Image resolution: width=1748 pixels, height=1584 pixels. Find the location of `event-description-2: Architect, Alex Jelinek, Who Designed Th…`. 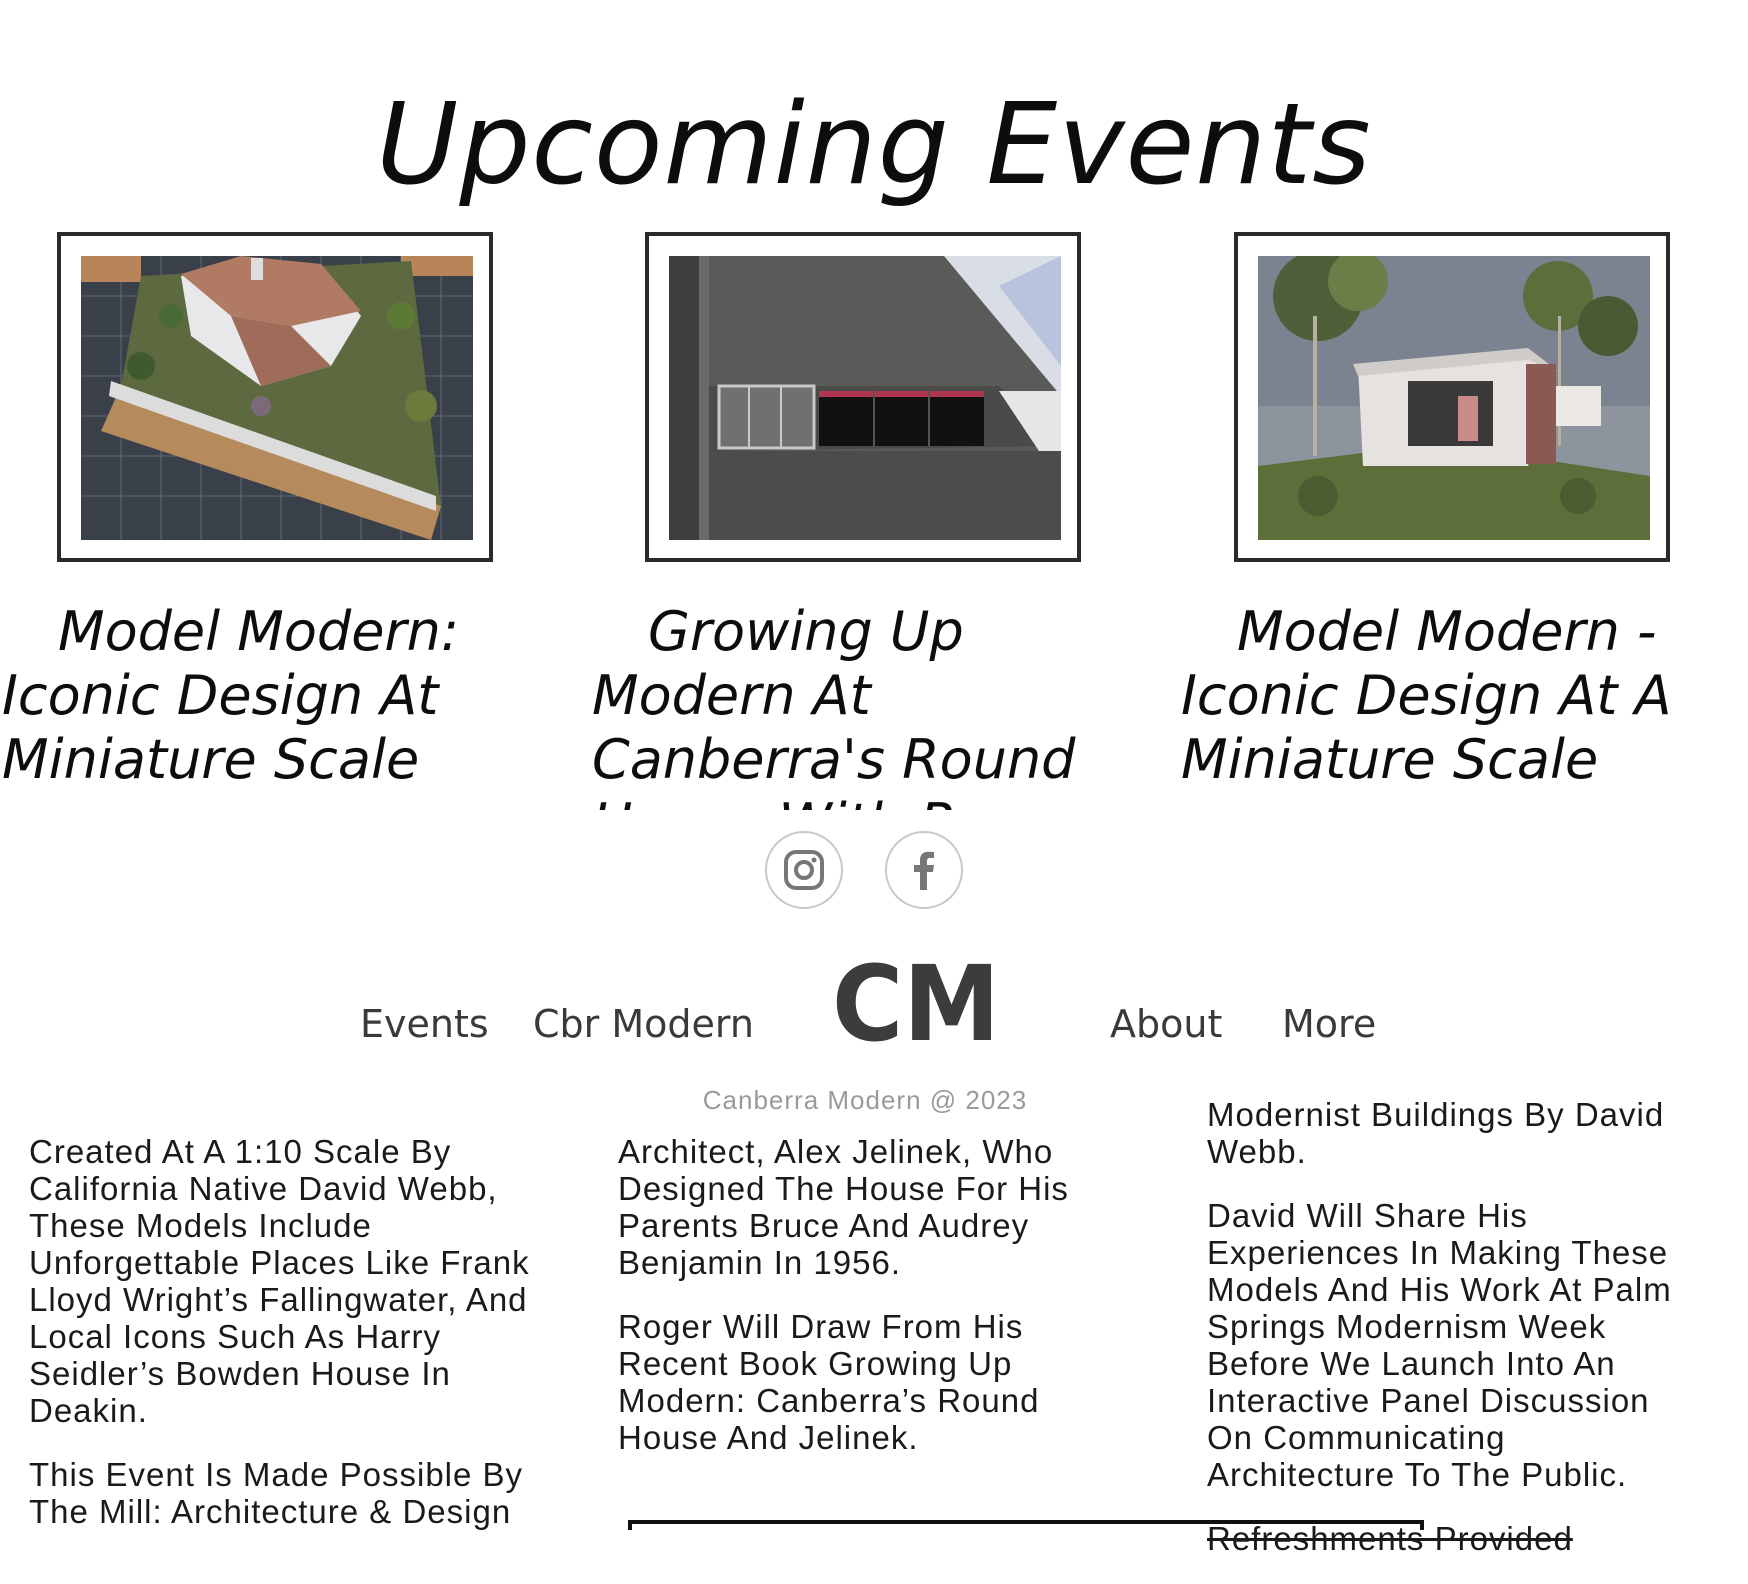

event-description-2: Architect, Alex Jelinek, Who Designed Th… is located at coordinates (878, 1308).